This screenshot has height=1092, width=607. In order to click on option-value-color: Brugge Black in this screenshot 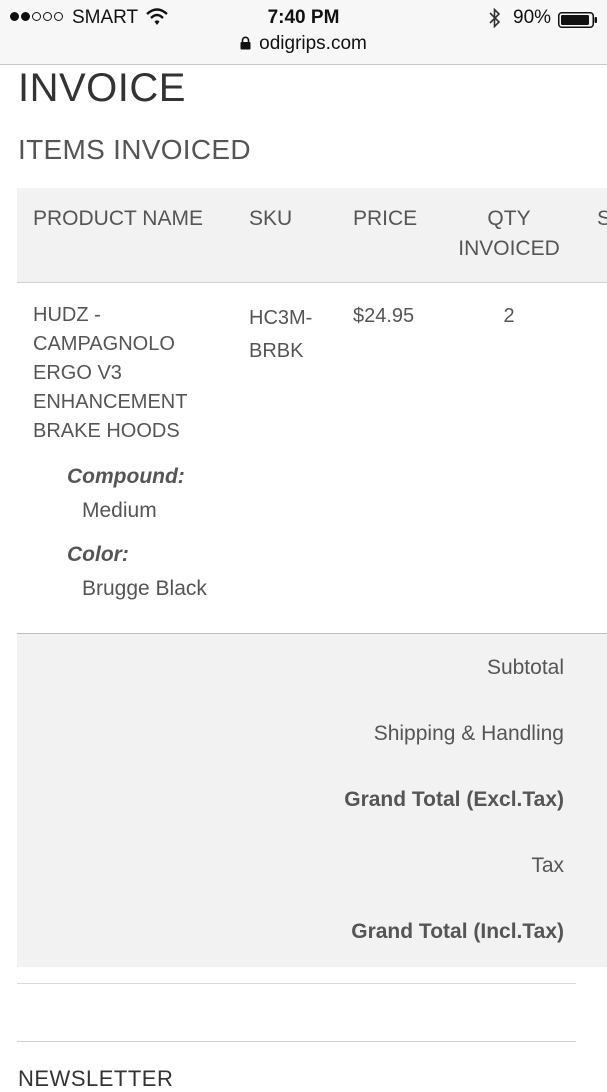, I will do `click(144, 588)`.